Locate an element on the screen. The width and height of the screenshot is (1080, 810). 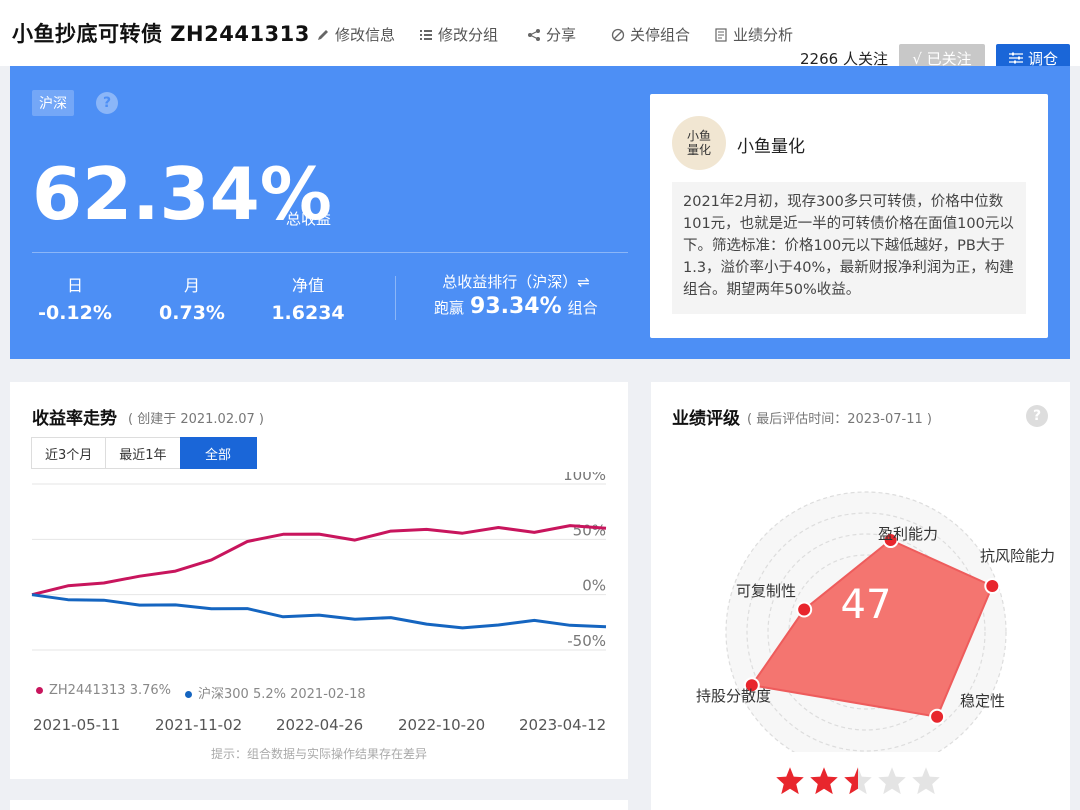
rating-subtitle: ( 最后评估时间：2023-07-11 ) is located at coordinates (839, 419).